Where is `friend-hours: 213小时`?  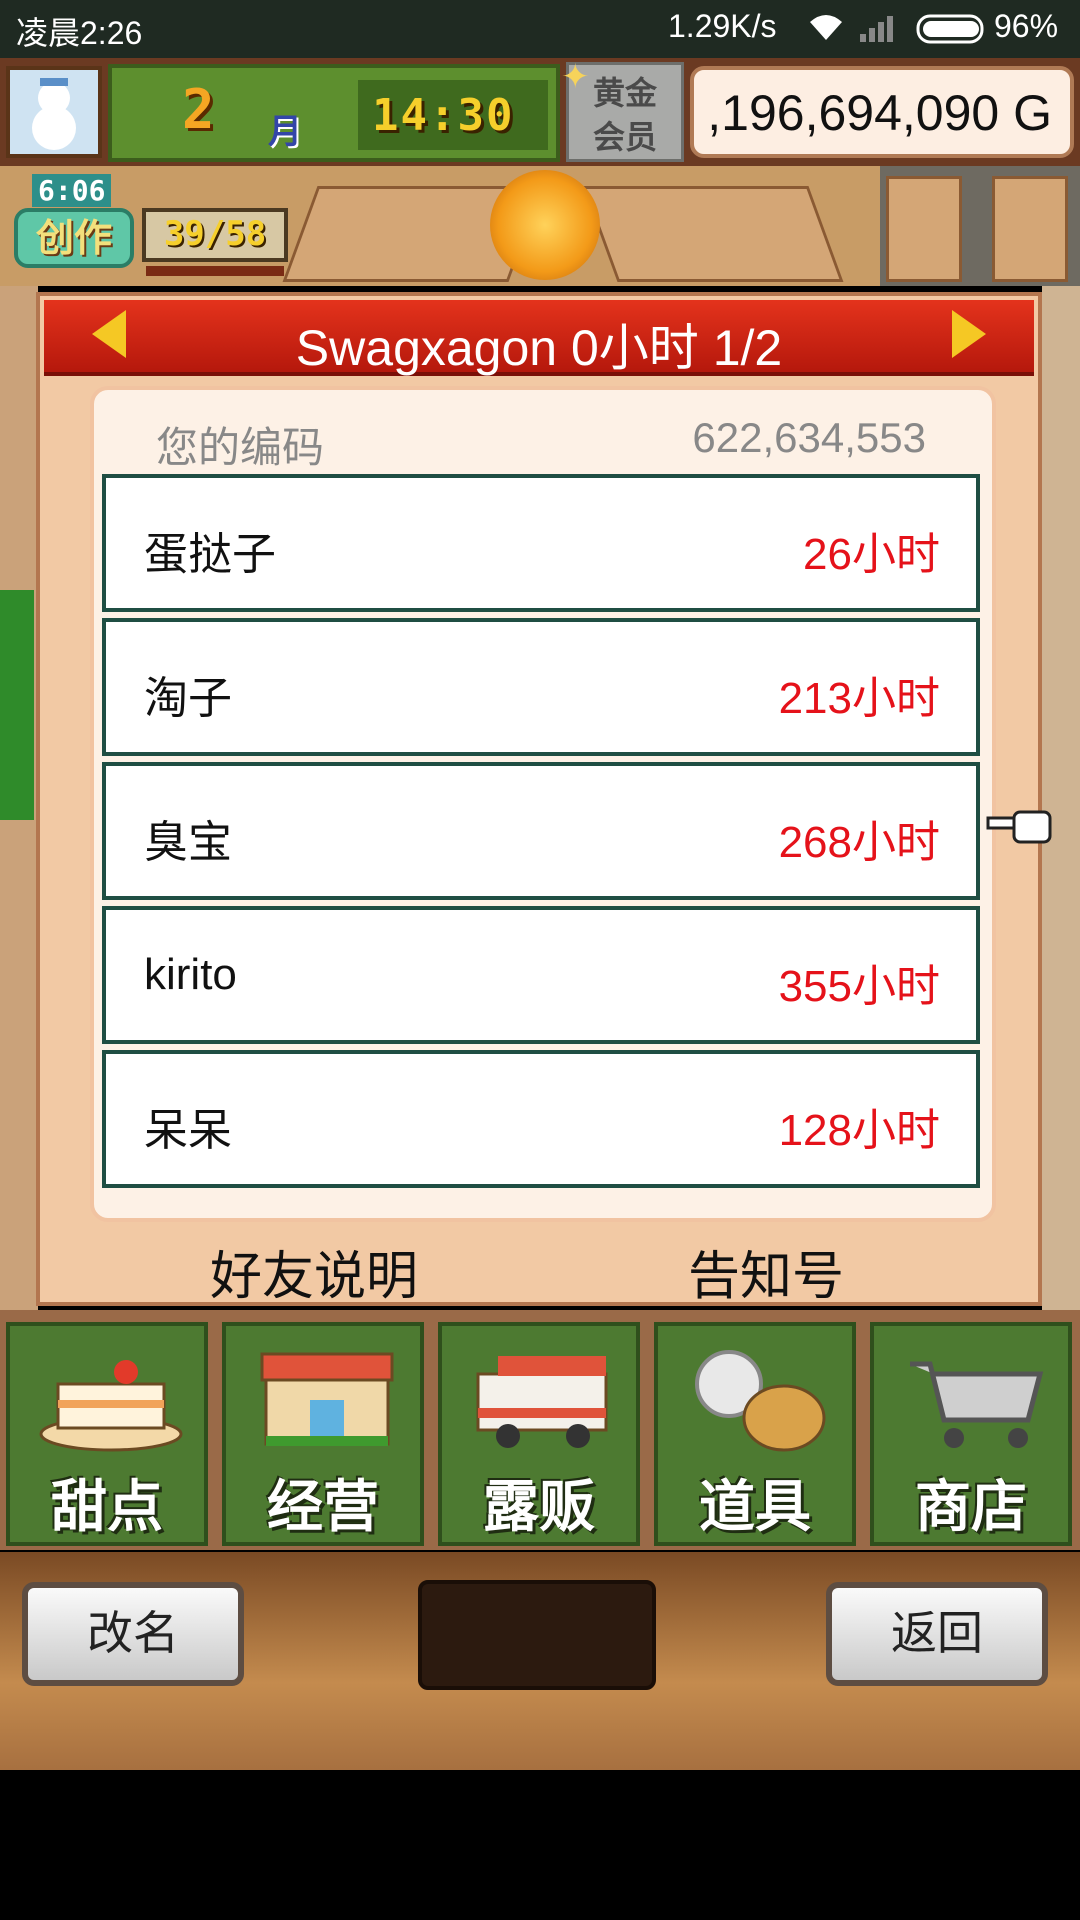 friend-hours: 213小时 is located at coordinates (859, 698).